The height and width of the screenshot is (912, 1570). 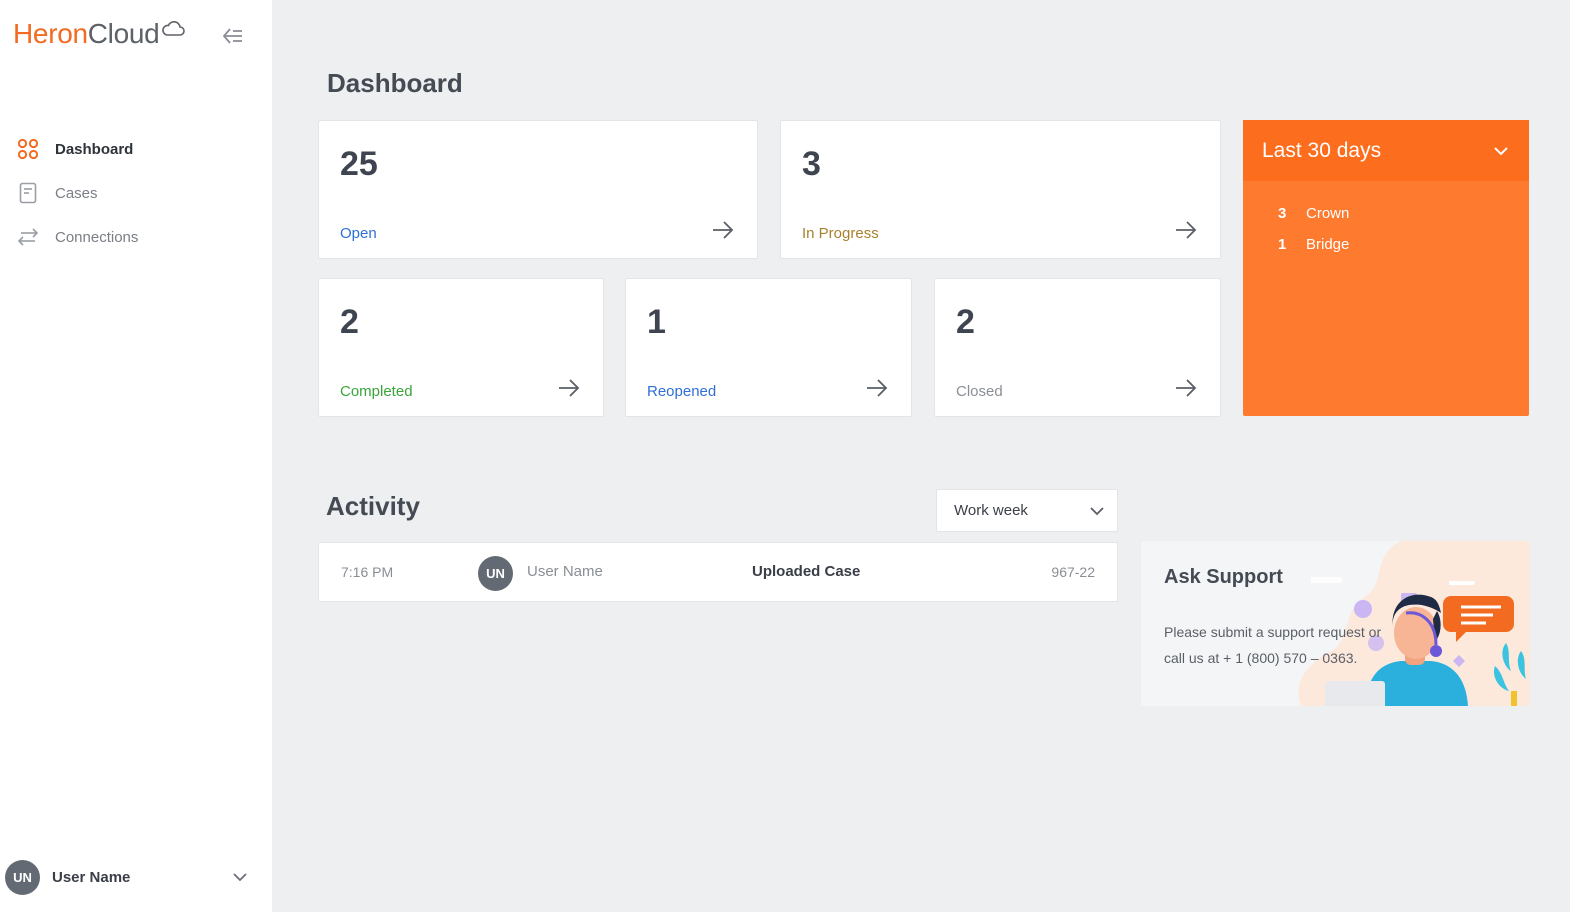 I want to click on sidebar-item-cases: Cases, so click(x=136, y=193).